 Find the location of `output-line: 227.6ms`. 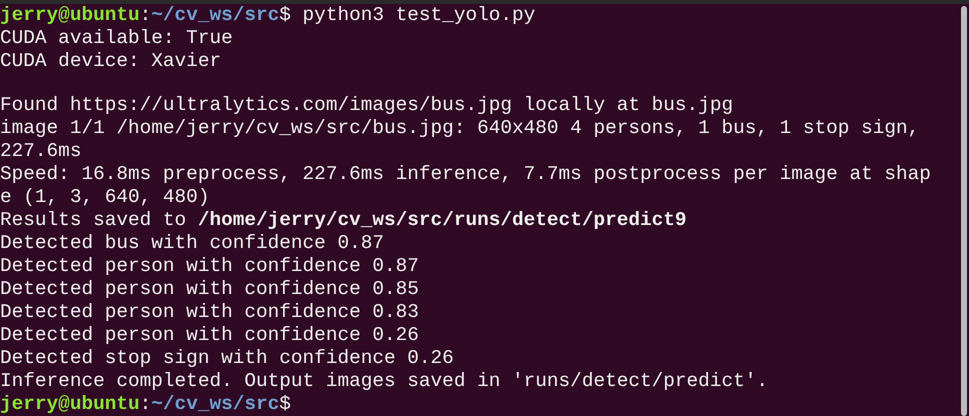

output-line: 227.6ms is located at coordinates (41, 151).